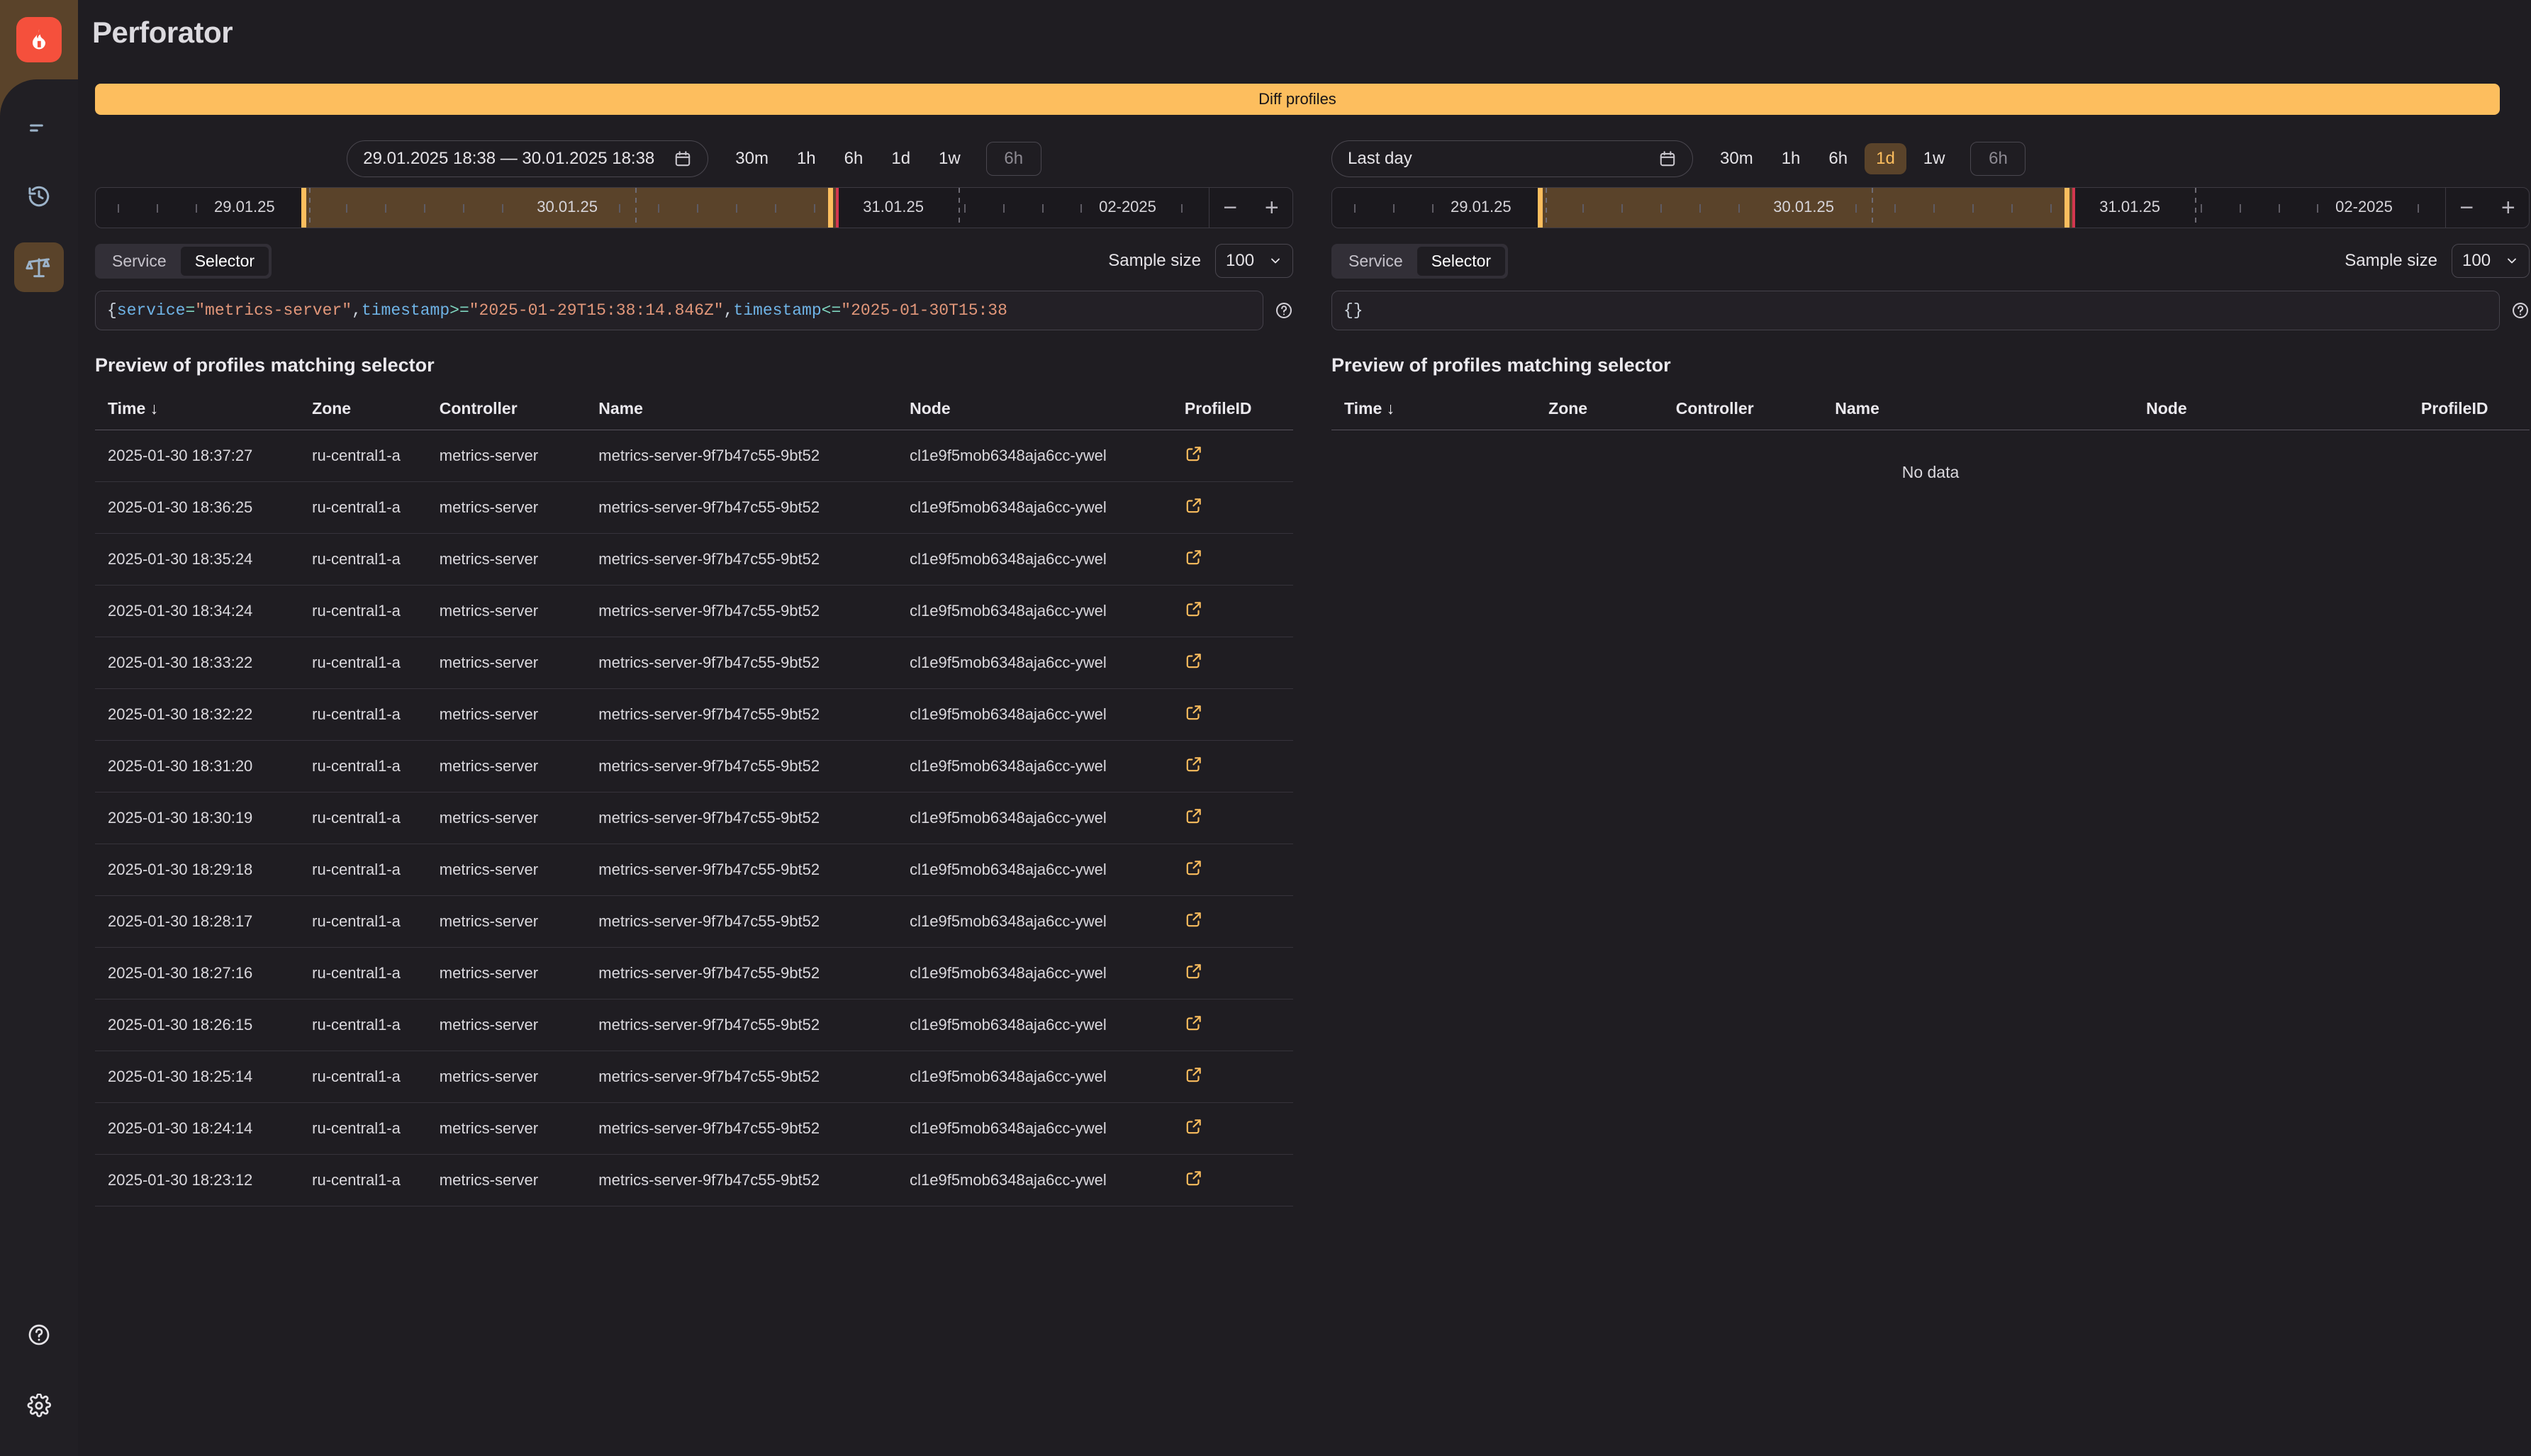  Describe the element at coordinates (2067, 208) in the screenshot. I see `right-timeline-handle-end` at that location.